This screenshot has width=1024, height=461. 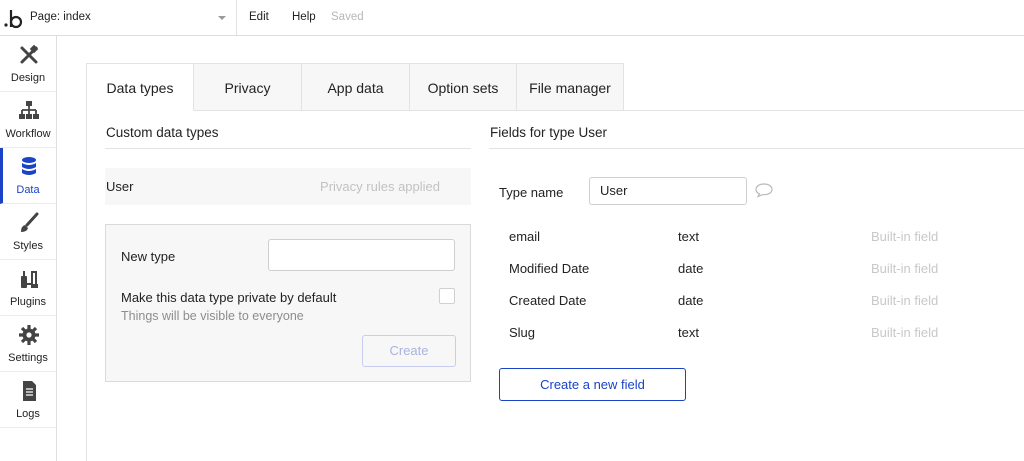 What do you see at coordinates (512, 18) in the screenshot?
I see `top-bar: Page: index Edit Help Saved` at bounding box center [512, 18].